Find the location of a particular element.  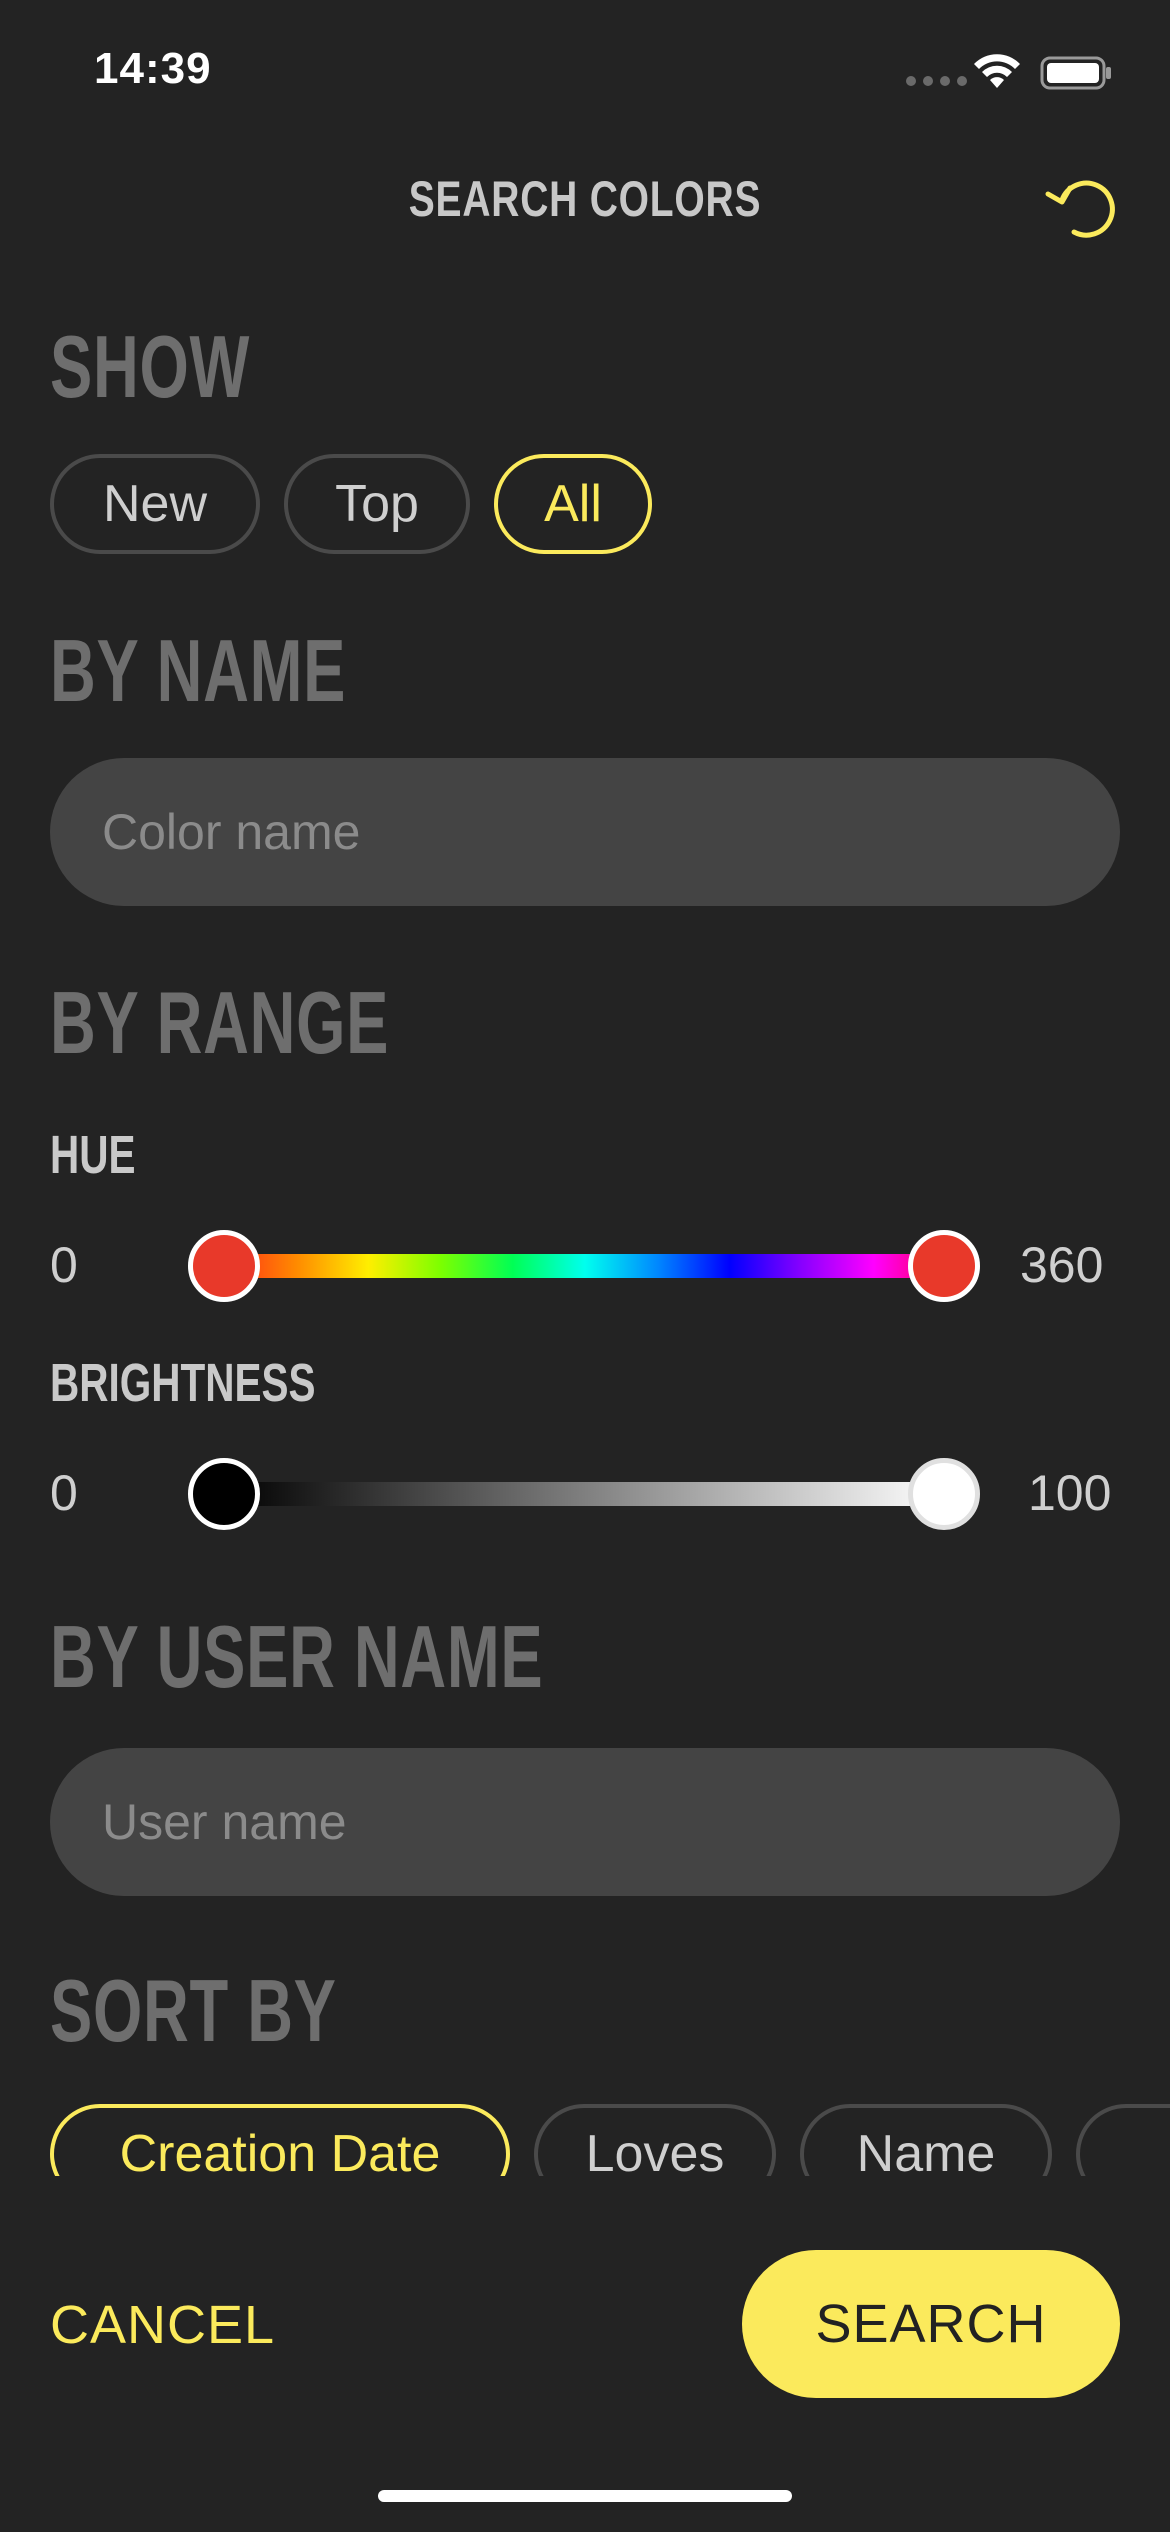

hue-label: HUE is located at coordinates (93, 1155).